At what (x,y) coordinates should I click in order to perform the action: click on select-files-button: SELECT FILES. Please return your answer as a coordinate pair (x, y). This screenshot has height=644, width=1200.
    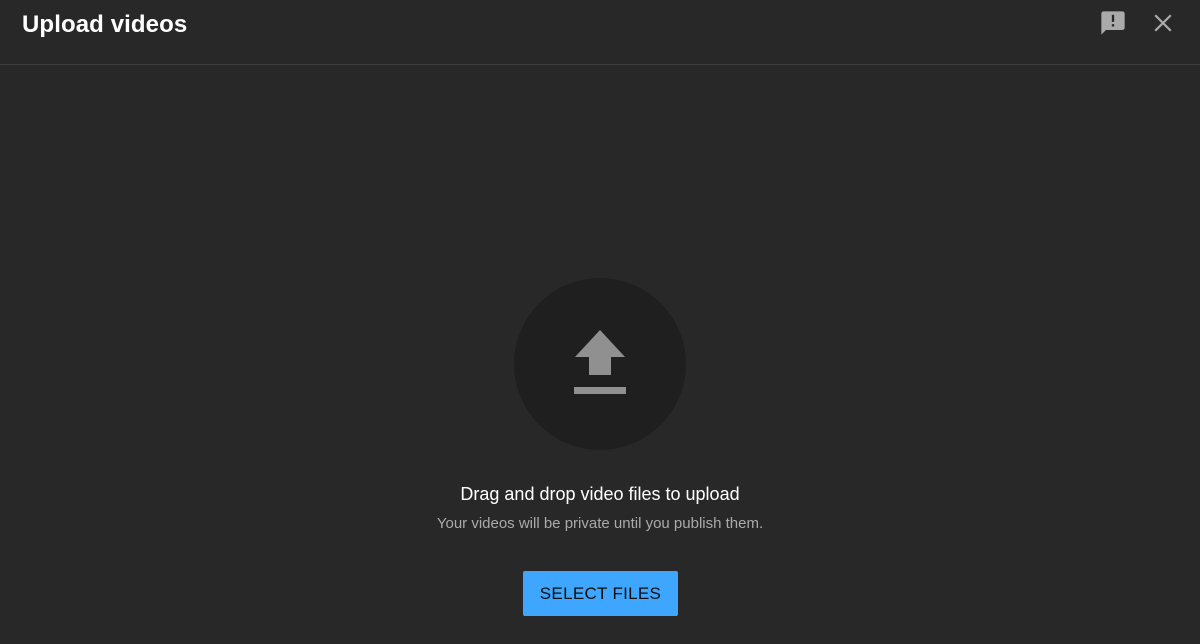
    Looking at the image, I should click on (600, 593).